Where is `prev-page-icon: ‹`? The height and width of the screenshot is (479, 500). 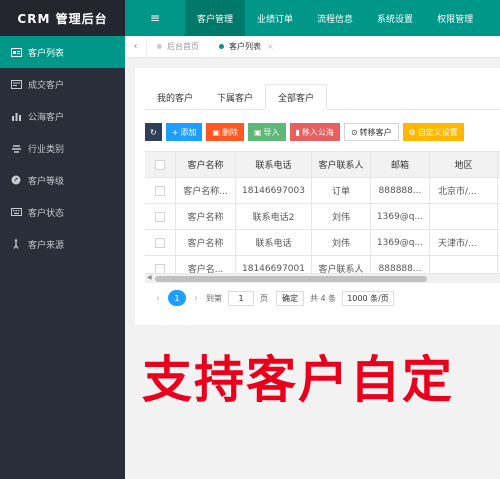
prev-page-icon: ‹ is located at coordinates (158, 298).